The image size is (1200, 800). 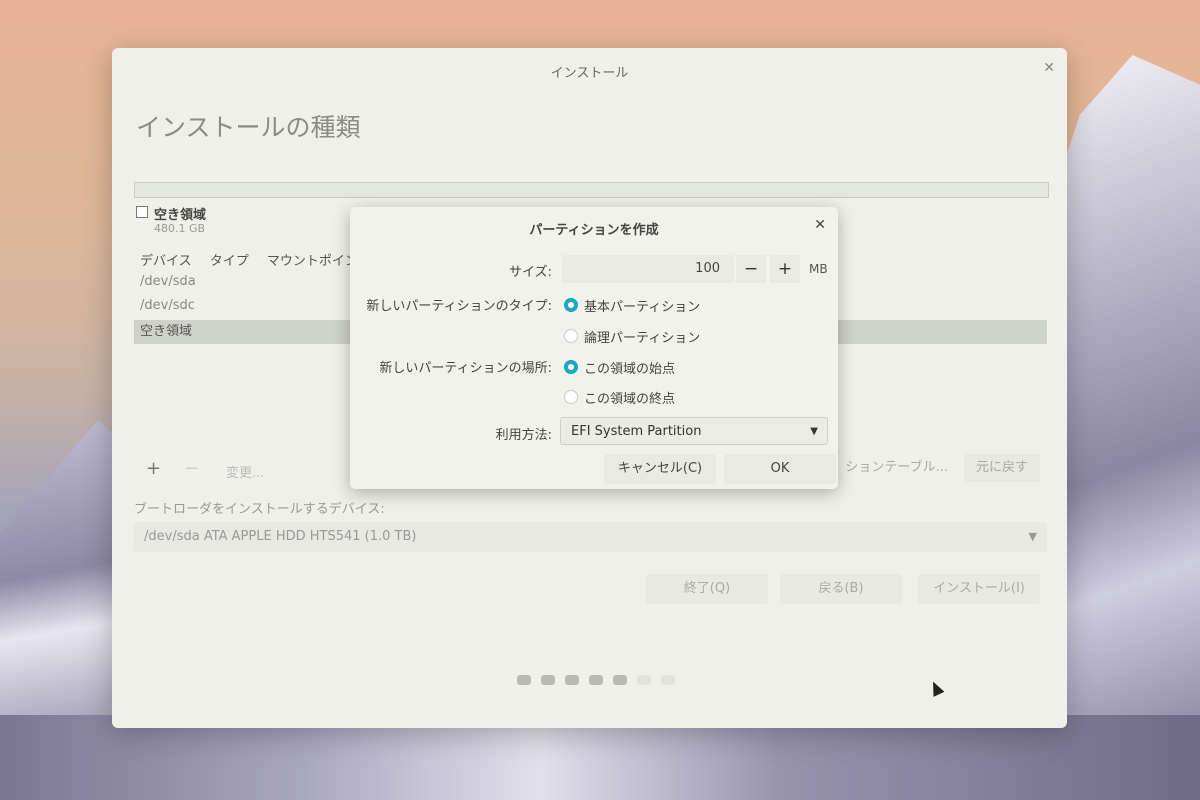 I want to click on logical-partition-label: 論理パーティション, so click(x=642, y=336).